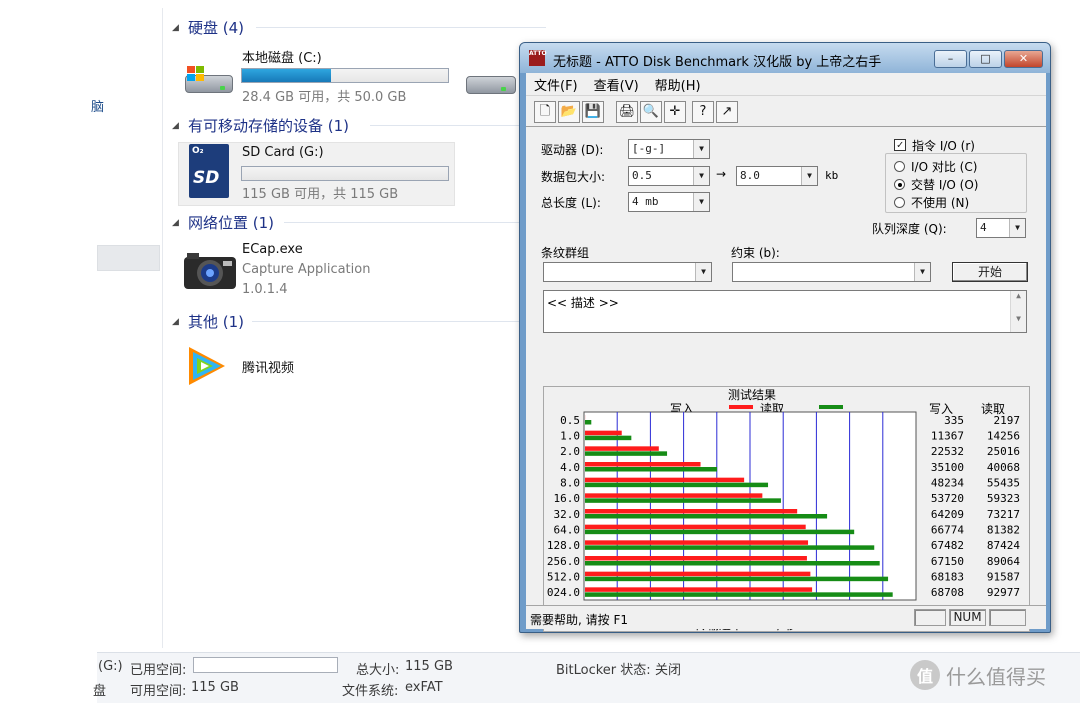 This screenshot has width=1080, height=703. I want to click on watermark: 值 什么值得买, so click(978, 675).